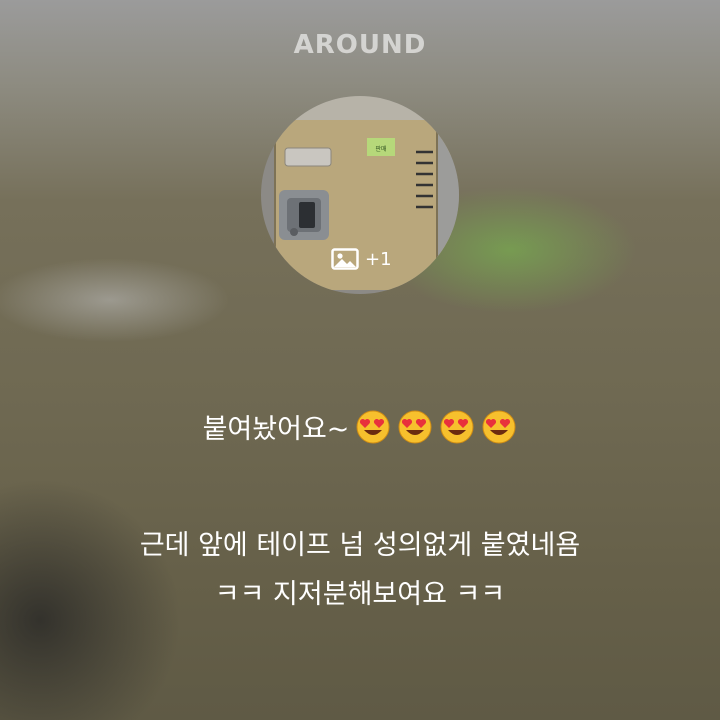 This screenshot has width=720, height=720. I want to click on image-count-label: +1, so click(378, 259).